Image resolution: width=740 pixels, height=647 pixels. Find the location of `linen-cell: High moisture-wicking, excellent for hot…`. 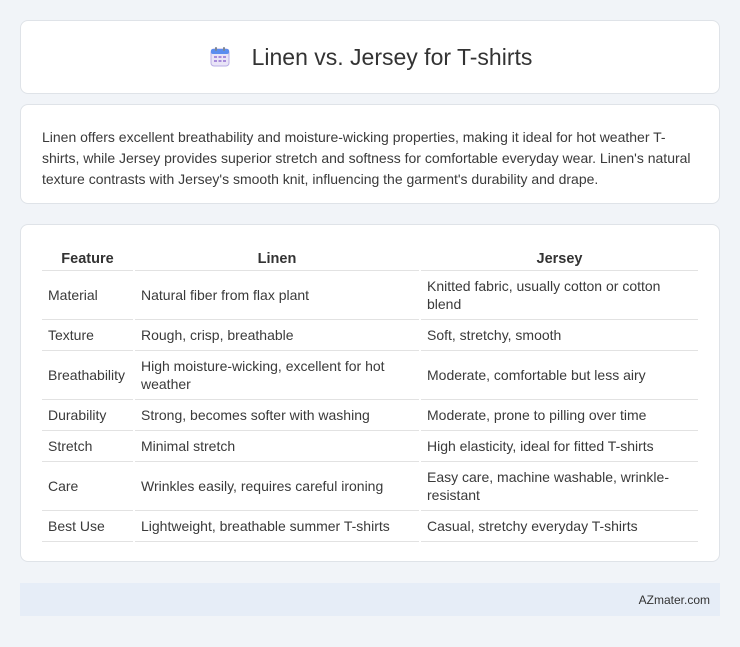

linen-cell: High moisture-wicking, excellent for hot… is located at coordinates (276, 375).